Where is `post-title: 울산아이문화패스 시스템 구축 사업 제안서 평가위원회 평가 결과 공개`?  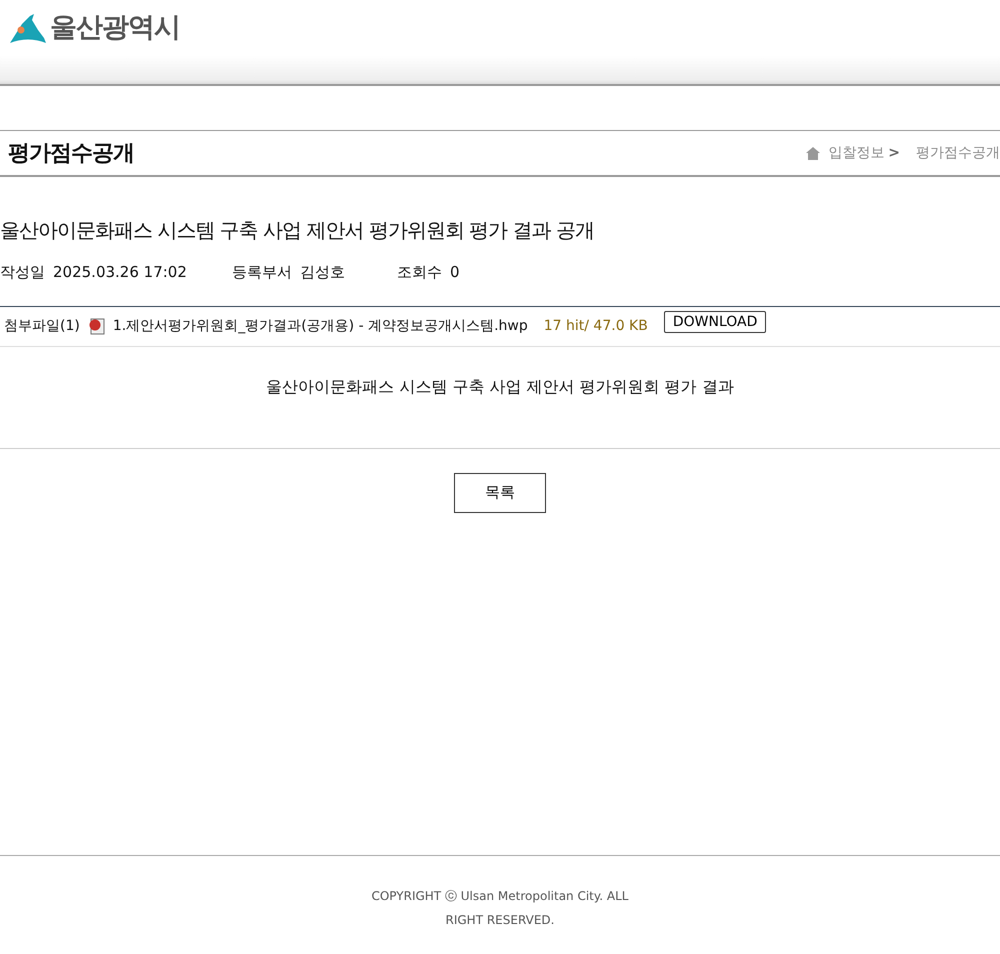
post-title: 울산아이문화패스 시스템 구축 사업 제안서 평가위원회 평가 결과 공개 is located at coordinates (297, 230).